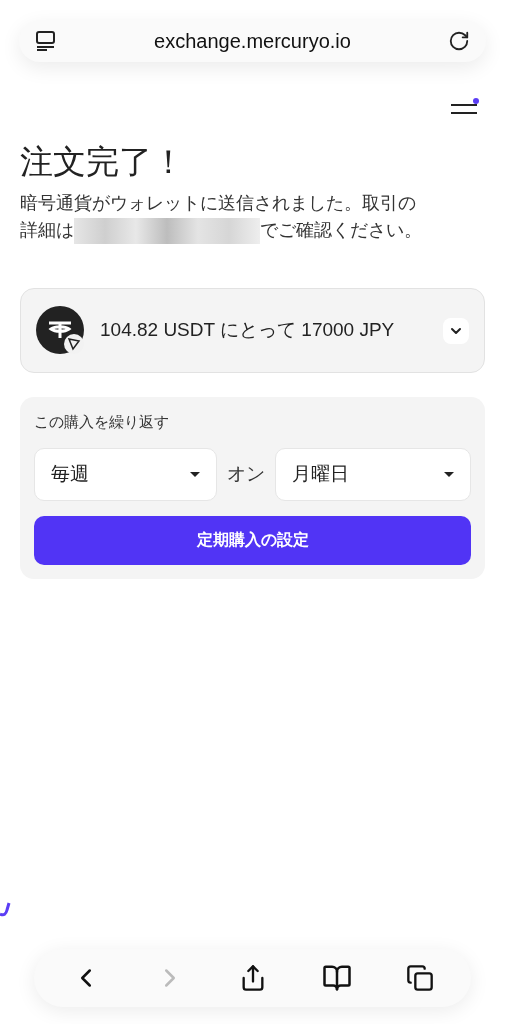  What do you see at coordinates (419, 978) in the screenshot?
I see `tabs-icon` at bounding box center [419, 978].